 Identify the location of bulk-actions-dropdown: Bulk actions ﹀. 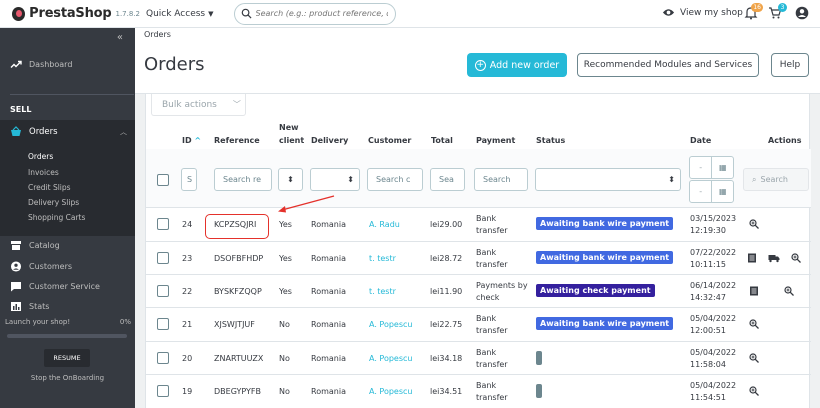
(198, 105).